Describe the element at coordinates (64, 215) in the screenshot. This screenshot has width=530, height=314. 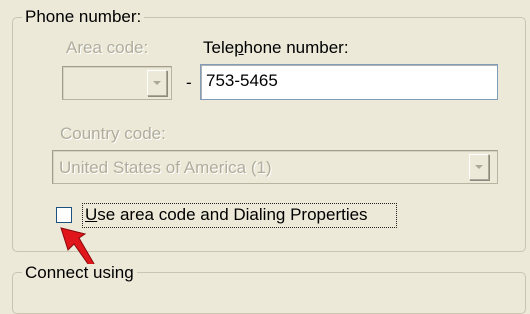
I see `use-area-code-checkbox` at that location.